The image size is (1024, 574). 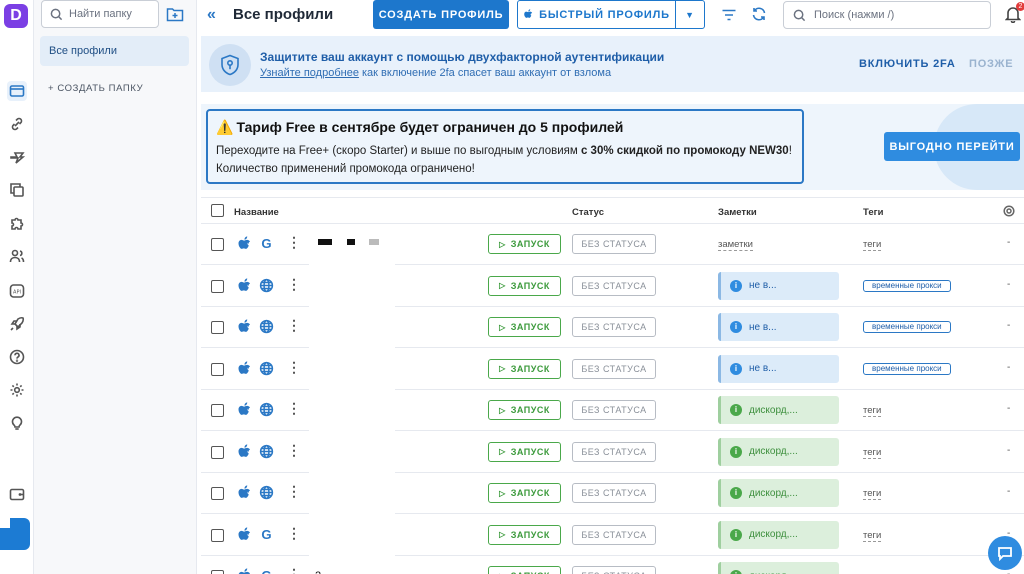 What do you see at coordinates (887, 15) in the screenshot?
I see `profile-search-input: Поиск (нажми /)` at bounding box center [887, 15].